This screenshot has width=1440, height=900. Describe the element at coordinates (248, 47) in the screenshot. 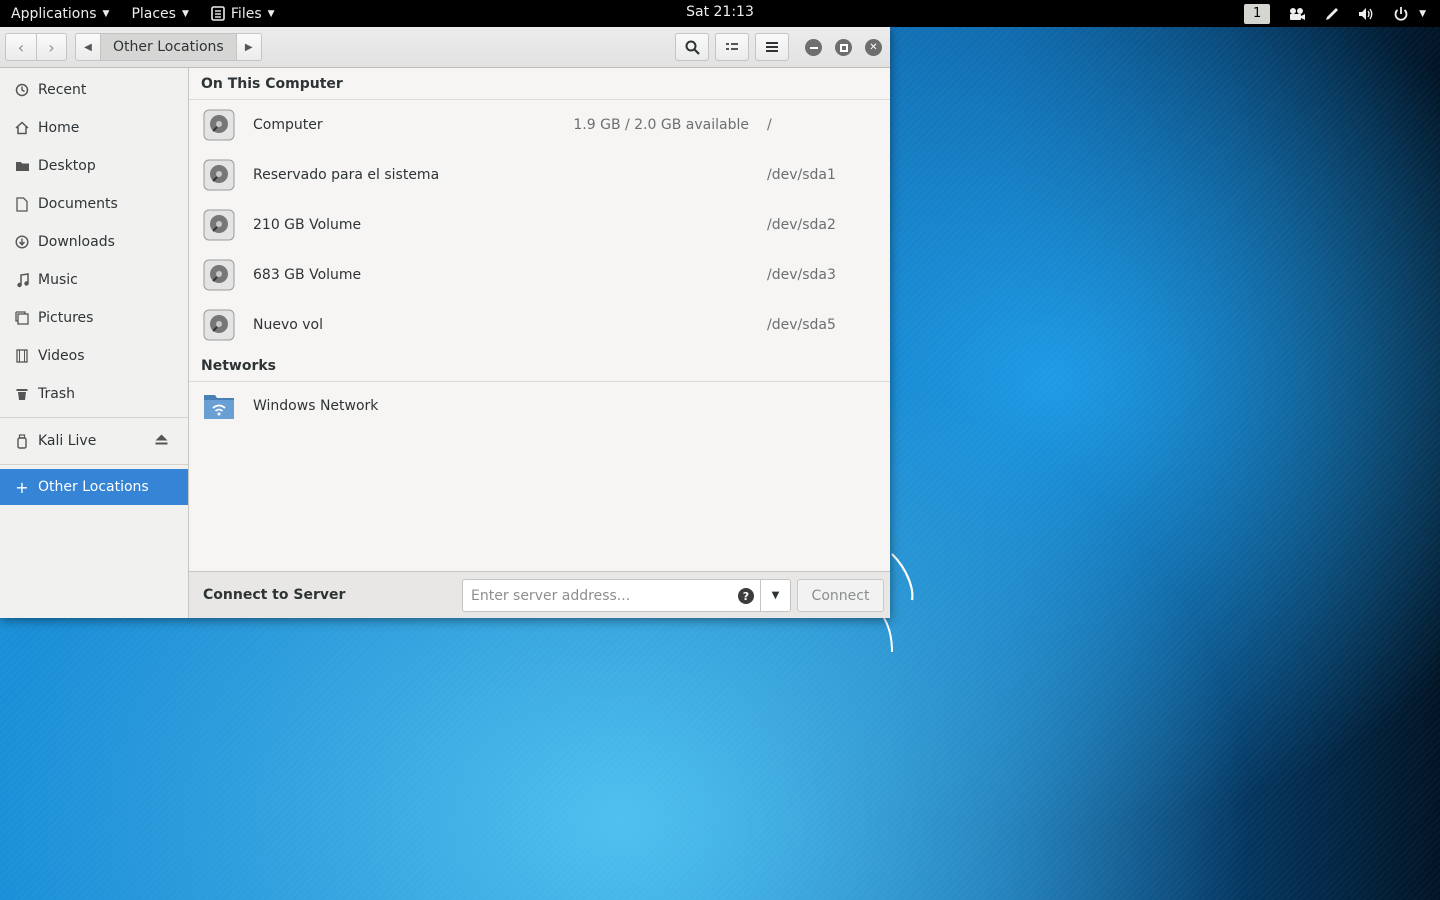

I see `path-scroll-right-button: ▶` at that location.